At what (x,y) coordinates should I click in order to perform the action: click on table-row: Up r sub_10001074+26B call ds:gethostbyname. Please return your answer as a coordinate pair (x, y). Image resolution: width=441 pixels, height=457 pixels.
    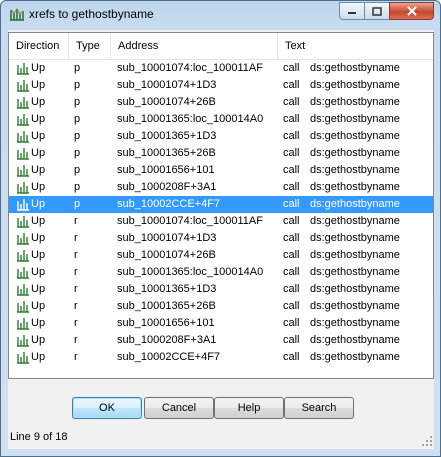
    Looking at the image, I should click on (221, 255).